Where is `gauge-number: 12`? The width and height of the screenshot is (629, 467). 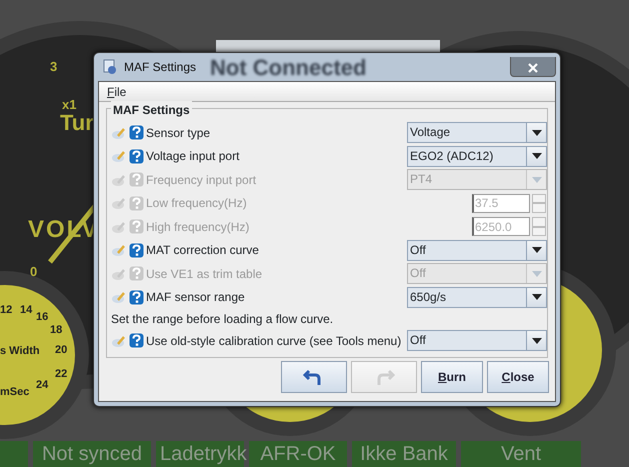
gauge-number: 12 is located at coordinates (6, 310).